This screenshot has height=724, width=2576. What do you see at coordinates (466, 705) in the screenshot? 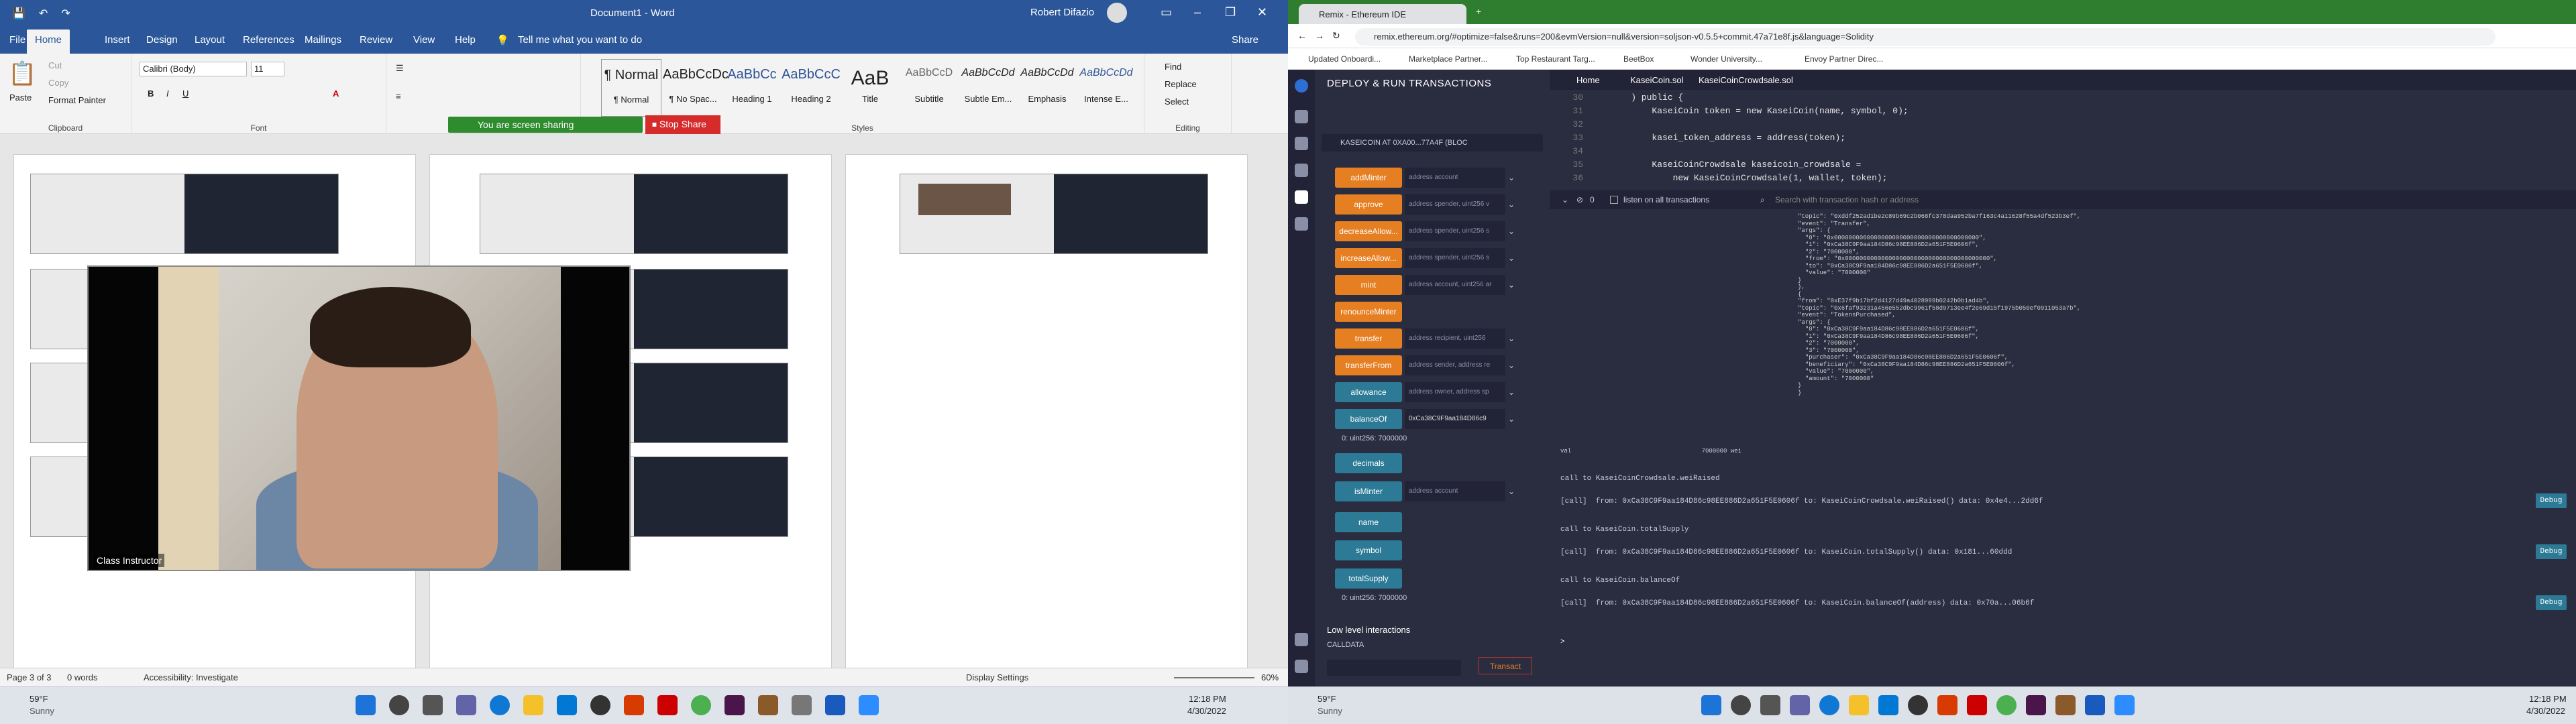
I see `teams-icon` at bounding box center [466, 705].